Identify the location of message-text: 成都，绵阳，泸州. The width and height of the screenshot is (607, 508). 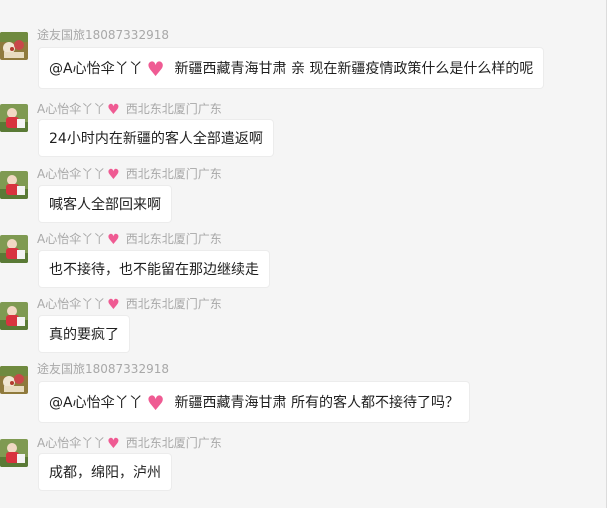
(105, 473).